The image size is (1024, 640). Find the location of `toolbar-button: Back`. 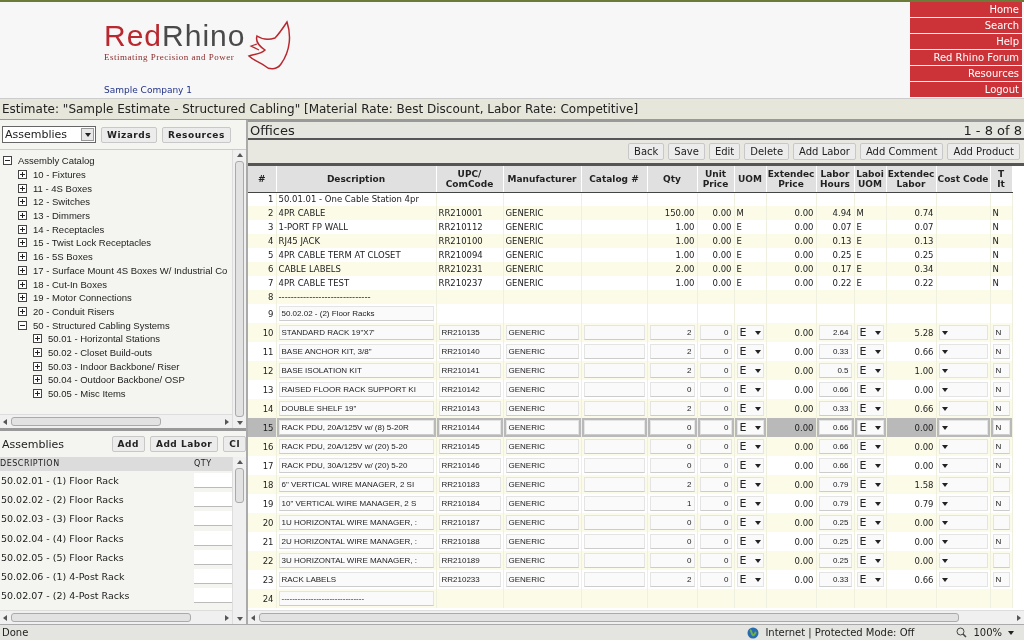

toolbar-button: Back is located at coordinates (646, 151).